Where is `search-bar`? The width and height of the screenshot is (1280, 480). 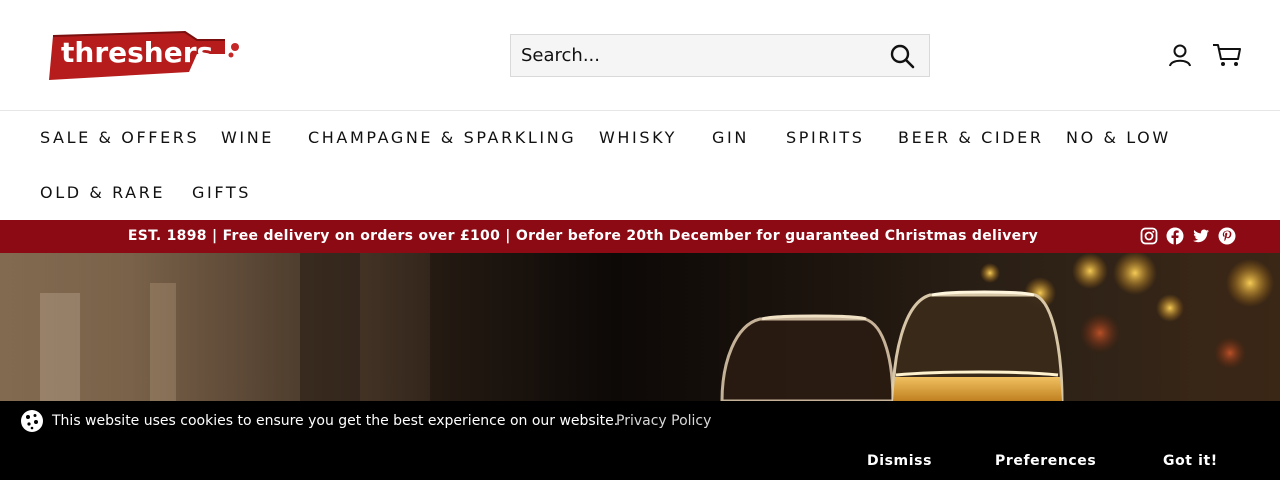
search-bar is located at coordinates (720, 55).